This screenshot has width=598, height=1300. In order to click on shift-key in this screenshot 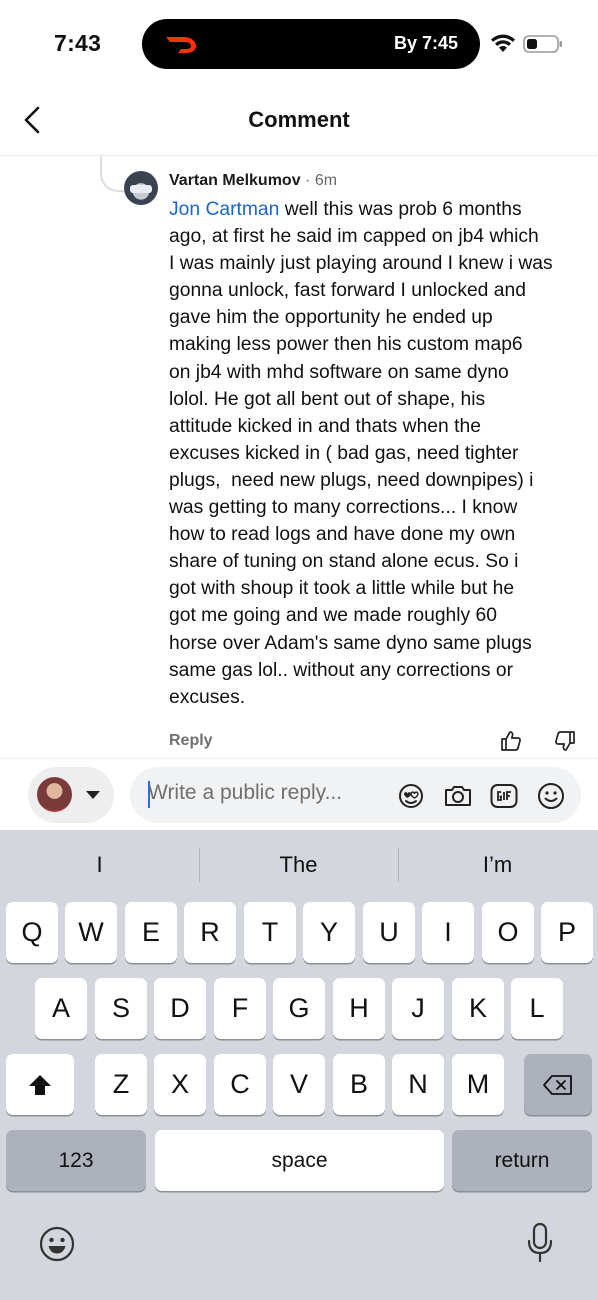, I will do `click(40, 1084)`.